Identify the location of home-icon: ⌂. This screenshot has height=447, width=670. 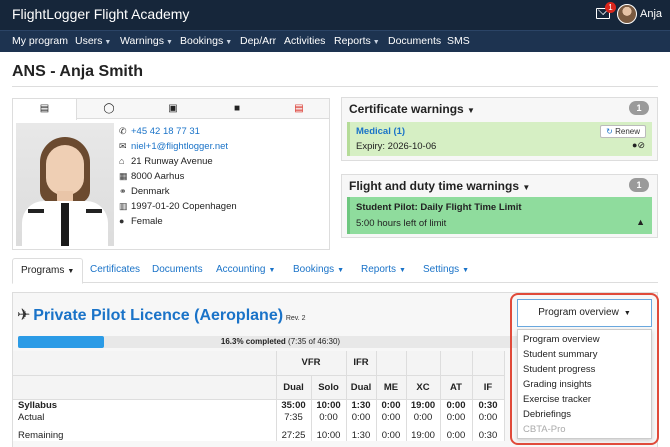
(122, 161).